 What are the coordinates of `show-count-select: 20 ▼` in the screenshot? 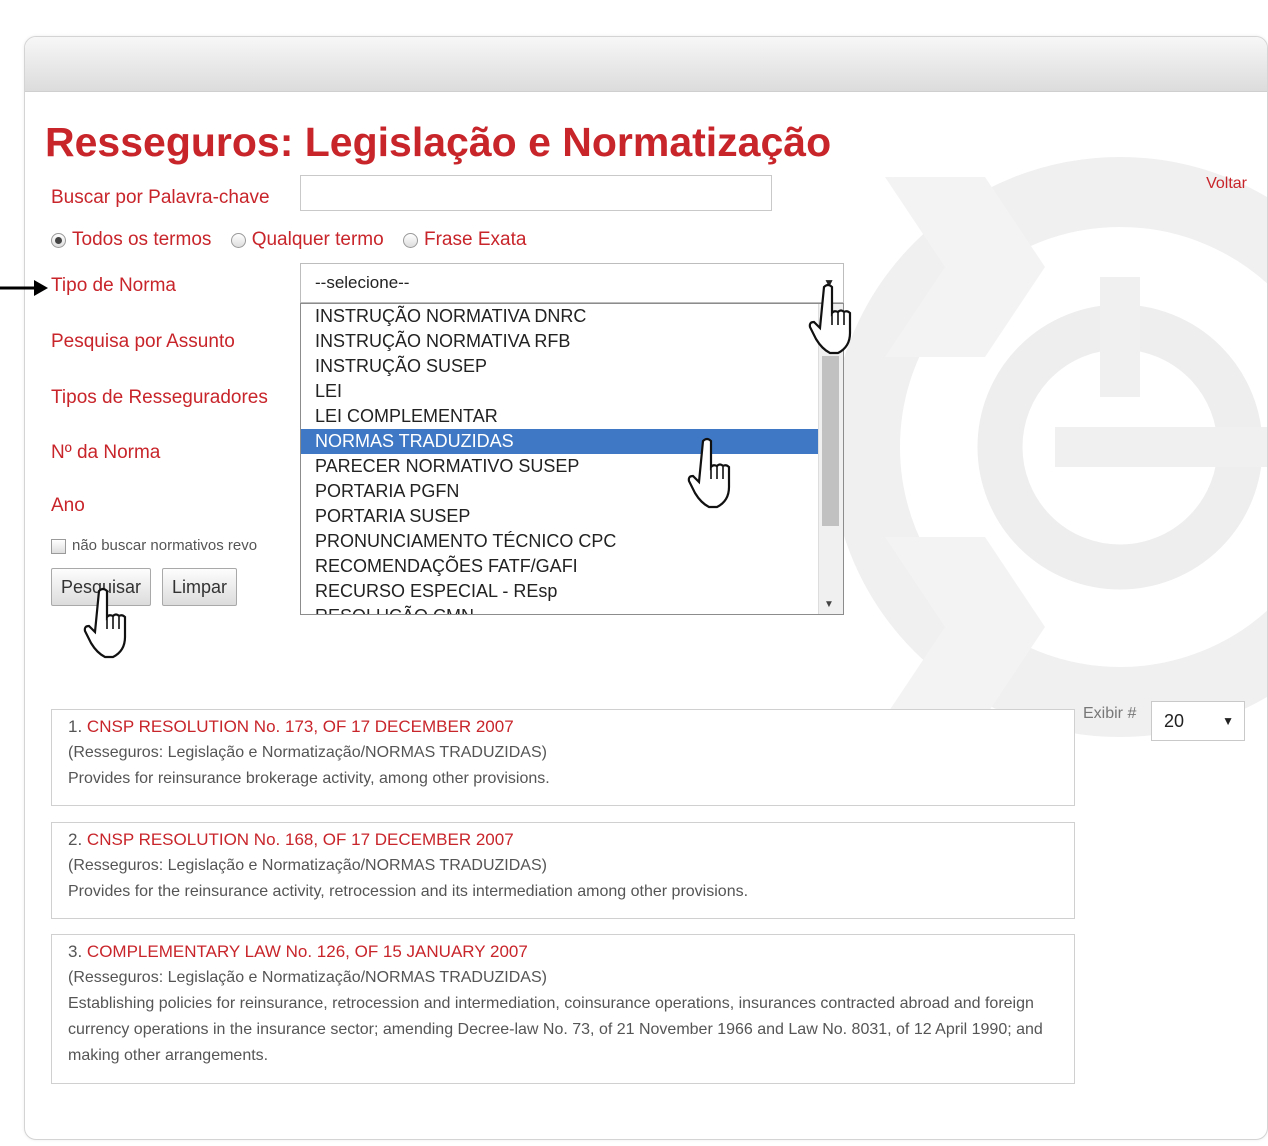 It's located at (1198, 721).